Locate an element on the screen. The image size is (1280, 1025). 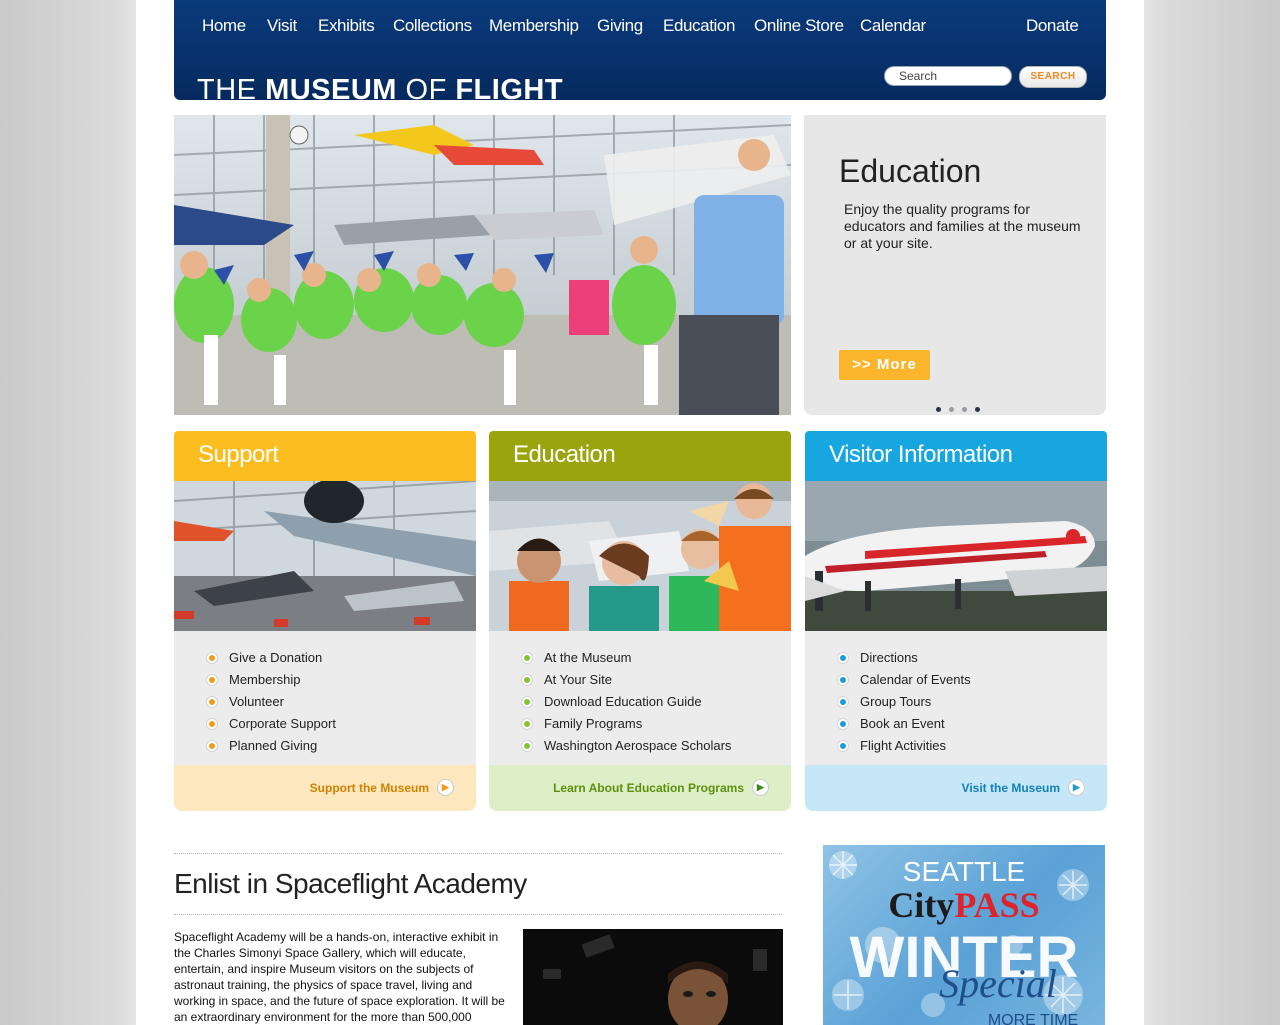
visitor-info-footer-link: Visit the Museum ▶ is located at coordinates (956, 788).